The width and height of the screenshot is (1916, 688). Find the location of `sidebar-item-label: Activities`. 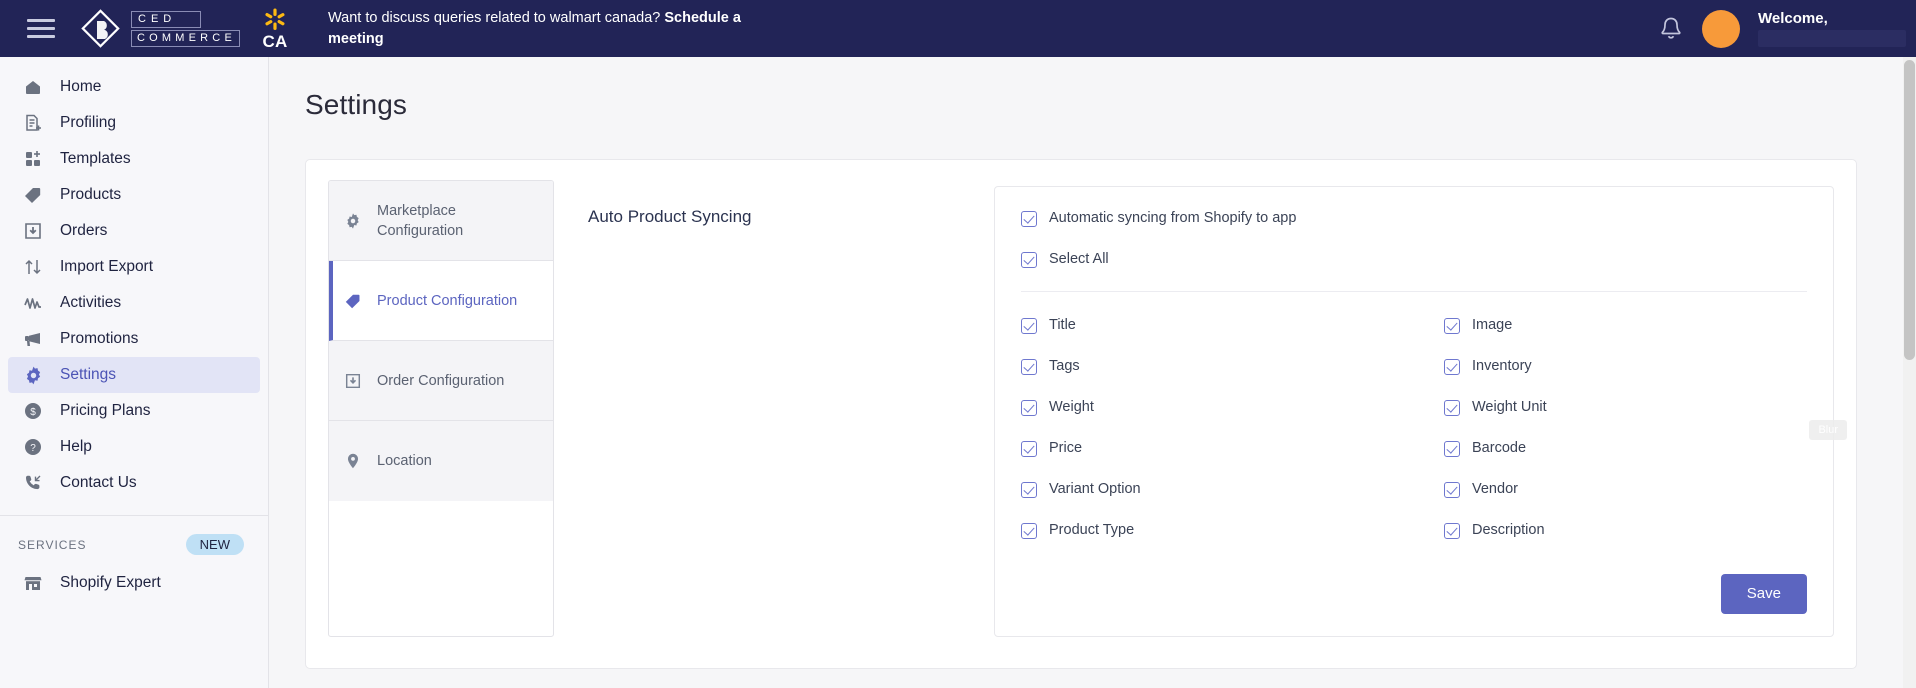

sidebar-item-label: Activities is located at coordinates (91, 302).